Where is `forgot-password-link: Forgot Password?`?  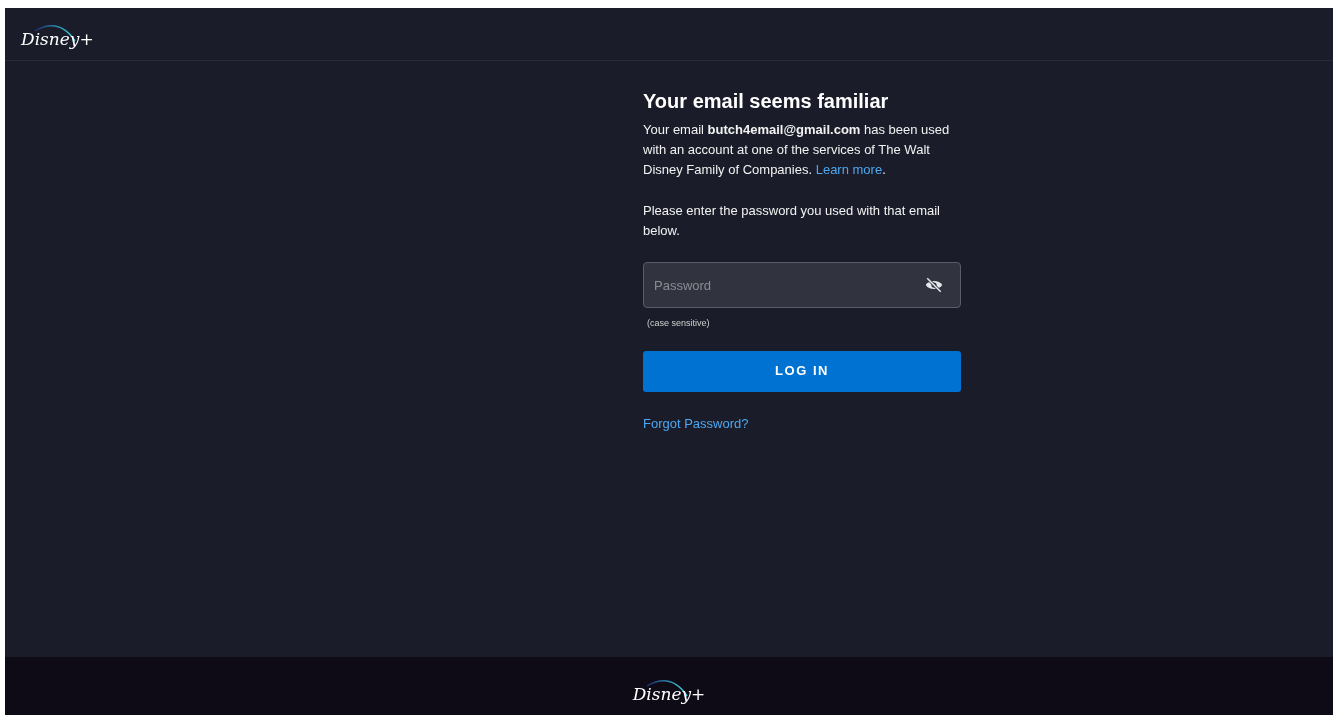
forgot-password-link: Forgot Password? is located at coordinates (696, 423).